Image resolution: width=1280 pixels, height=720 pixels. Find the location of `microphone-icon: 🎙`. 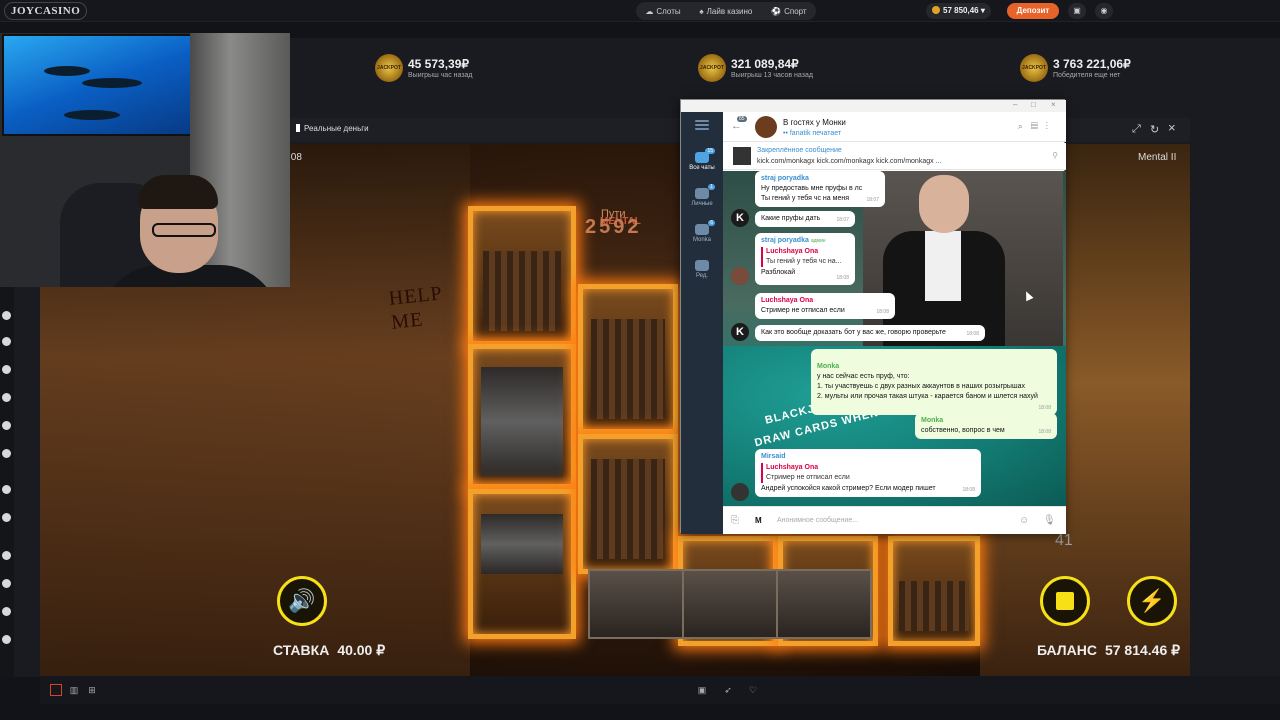

microphone-icon: 🎙 is located at coordinates (1049, 520).